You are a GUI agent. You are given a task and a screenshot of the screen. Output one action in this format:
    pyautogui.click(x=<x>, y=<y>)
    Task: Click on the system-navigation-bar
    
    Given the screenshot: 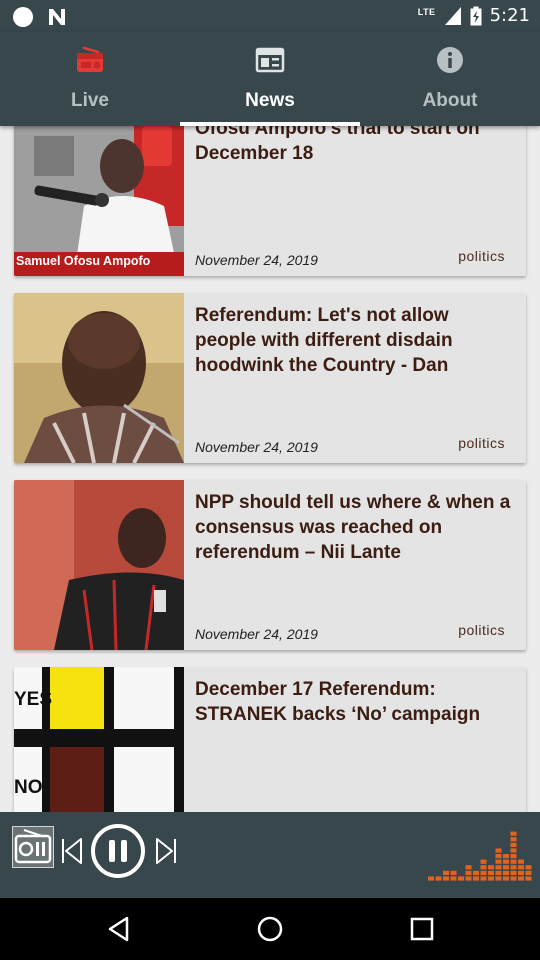 What is the action you would take?
    pyautogui.click(x=270, y=929)
    